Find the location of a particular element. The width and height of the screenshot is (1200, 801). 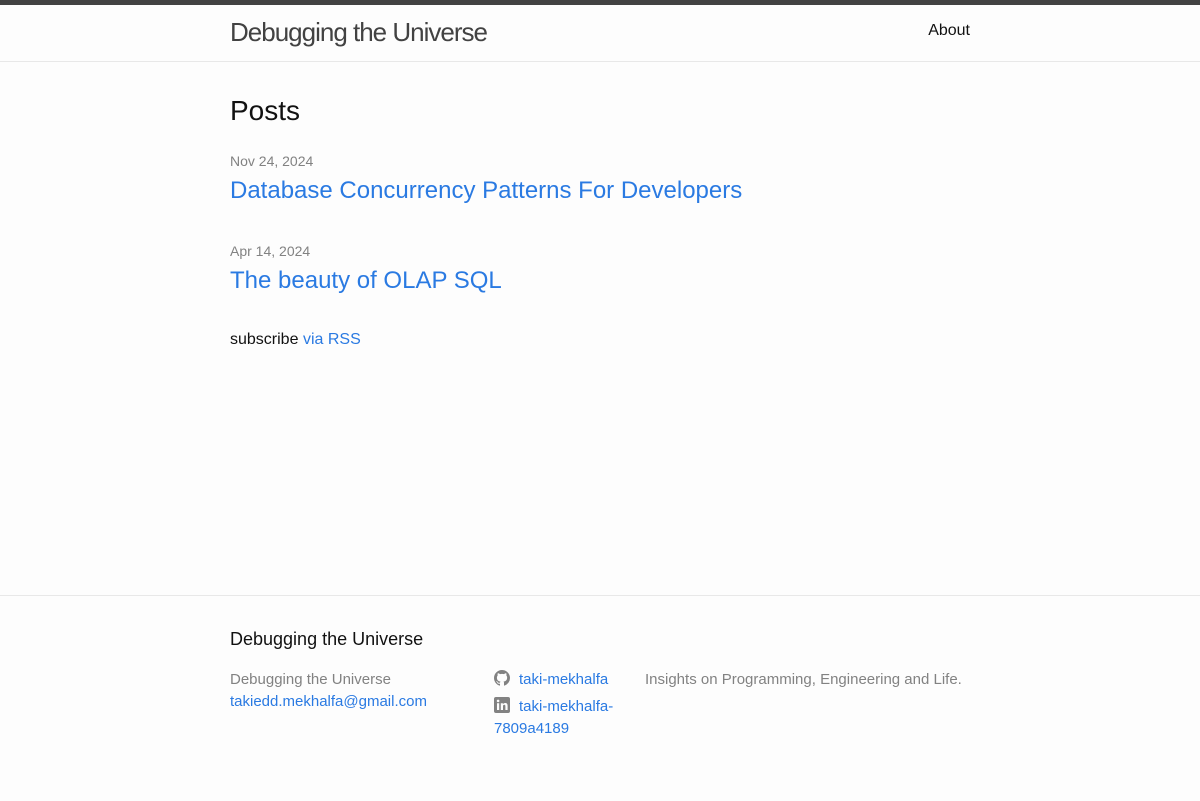

linkedin-link: taki-mekhalfa-7809a4189 is located at coordinates (559, 718).